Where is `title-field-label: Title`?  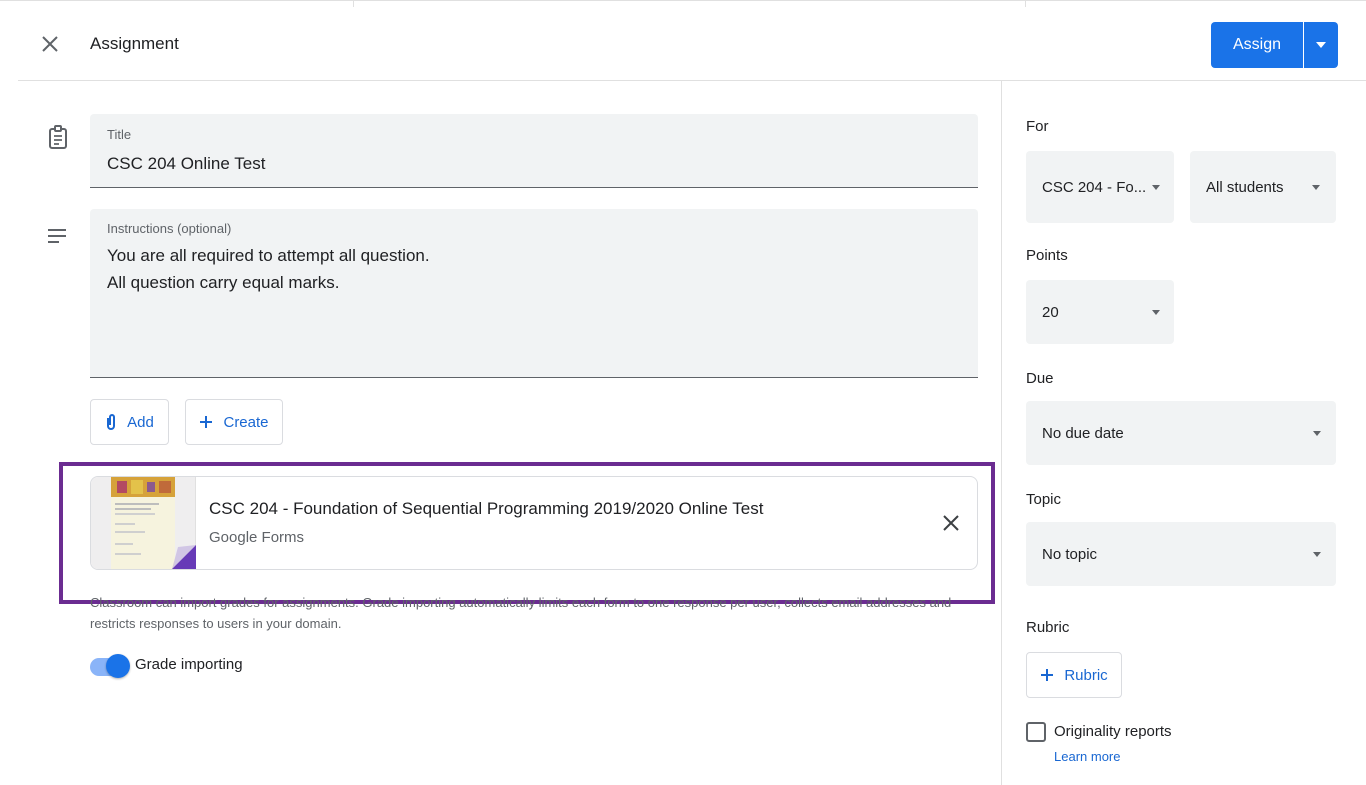
title-field-label: Title is located at coordinates (119, 134).